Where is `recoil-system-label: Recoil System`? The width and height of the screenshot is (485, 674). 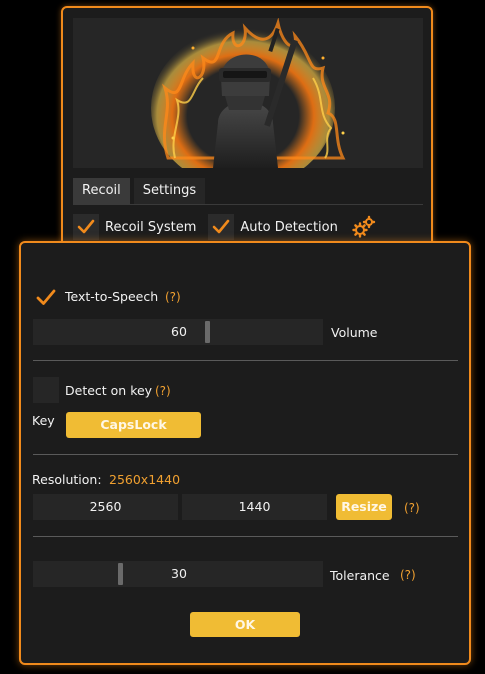
recoil-system-label: Recoil System is located at coordinates (151, 227).